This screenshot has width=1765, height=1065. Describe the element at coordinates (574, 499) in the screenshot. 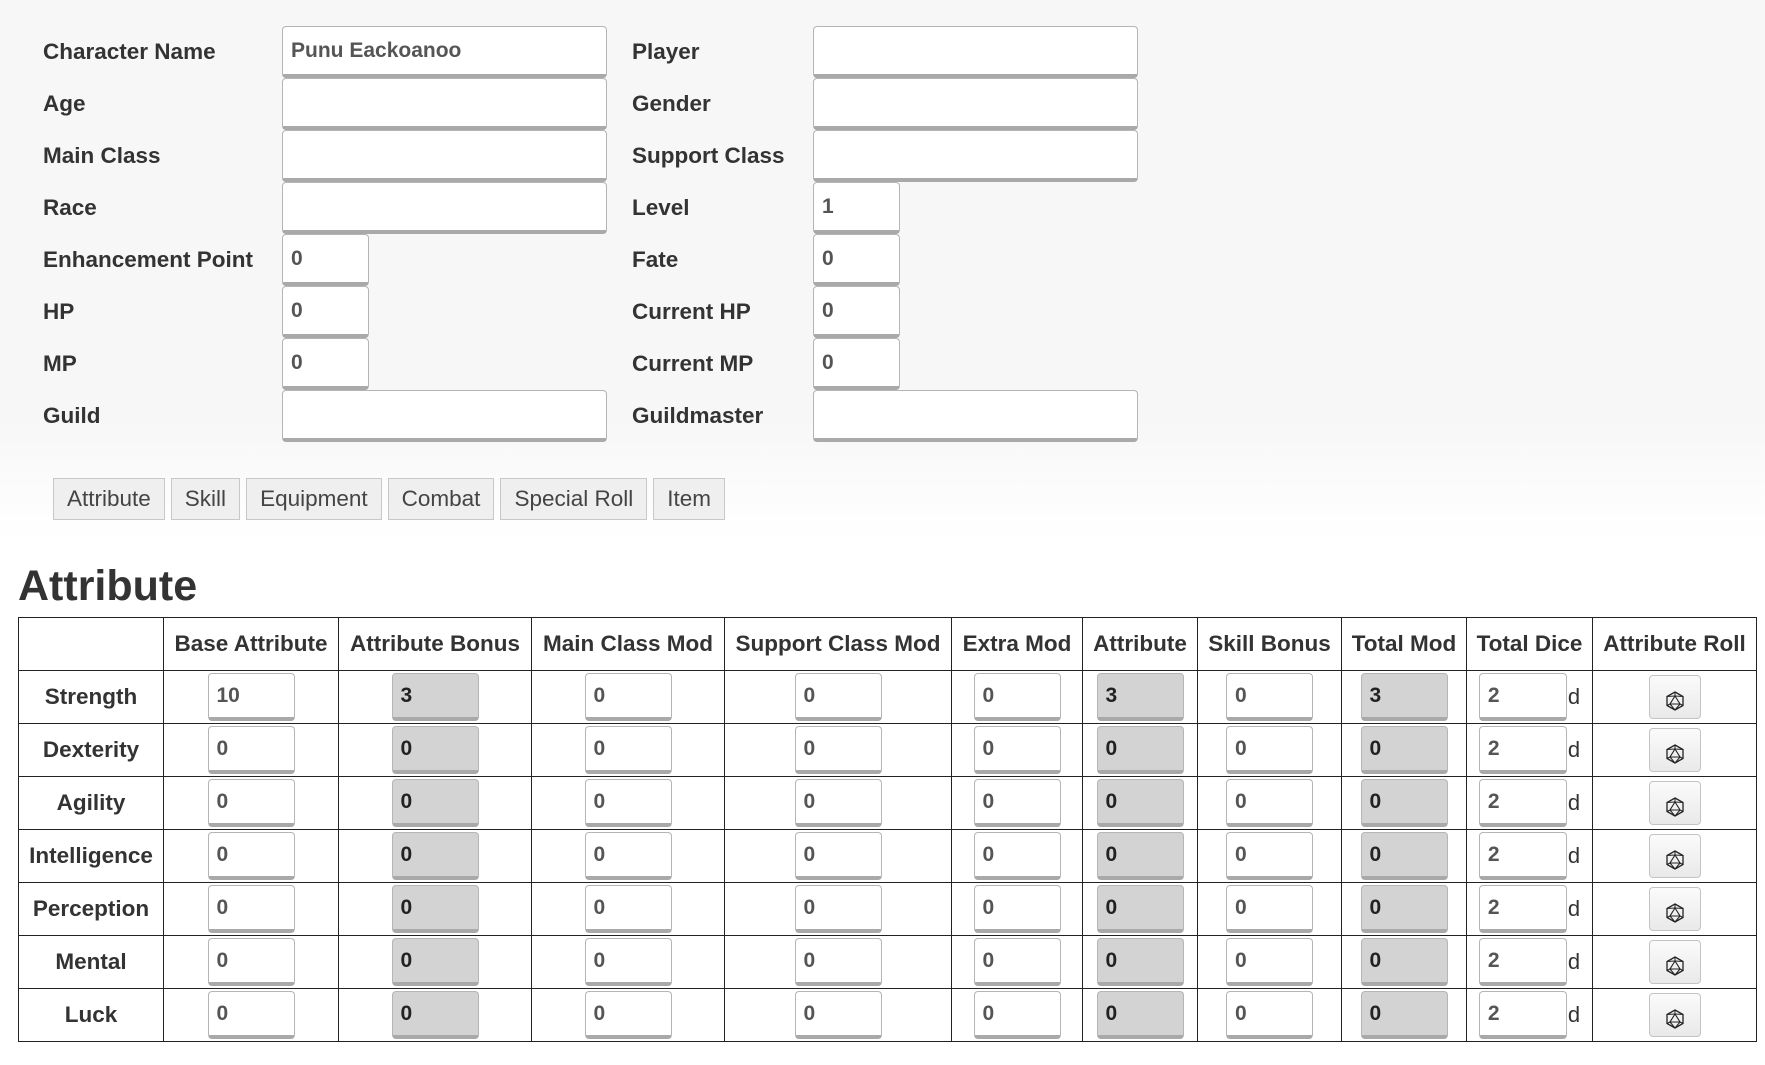

I see `tab-special-roll: Special Roll` at that location.